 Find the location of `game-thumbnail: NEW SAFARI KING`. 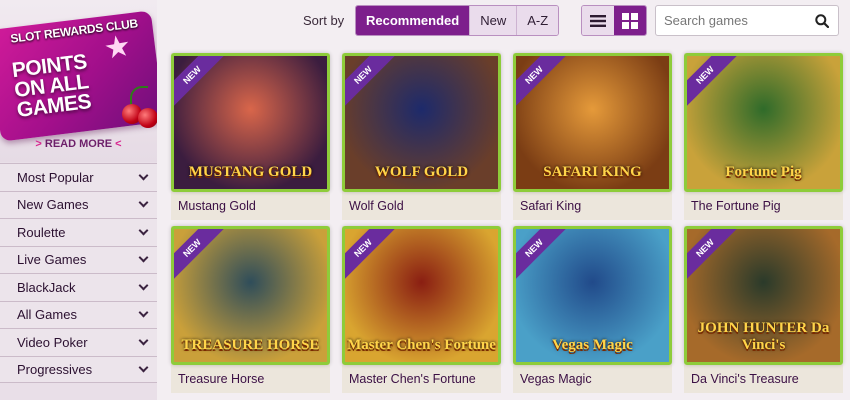

game-thumbnail: NEW SAFARI KING is located at coordinates (592, 122).